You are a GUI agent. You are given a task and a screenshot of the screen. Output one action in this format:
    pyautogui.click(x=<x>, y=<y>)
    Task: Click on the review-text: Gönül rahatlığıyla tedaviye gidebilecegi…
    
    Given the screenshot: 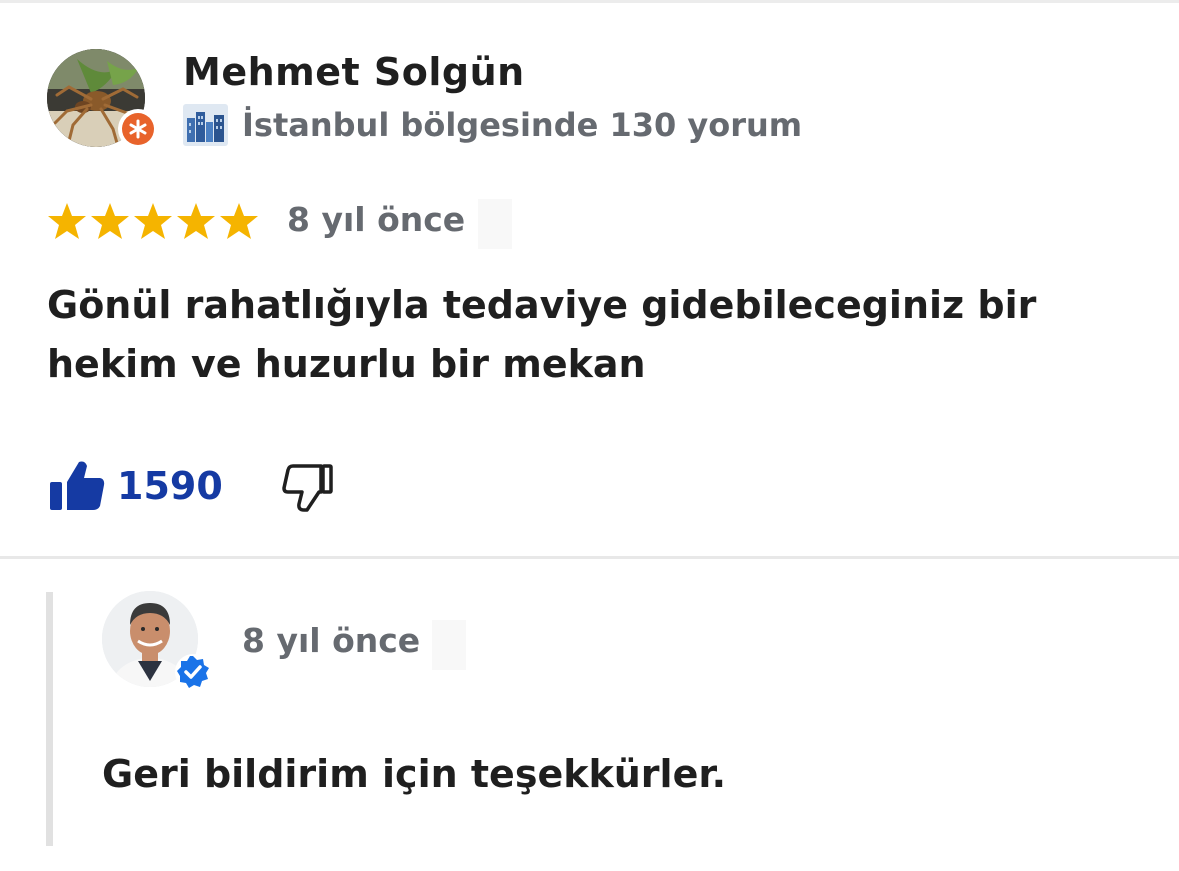 What is the action you would take?
    pyautogui.click(x=542, y=334)
    